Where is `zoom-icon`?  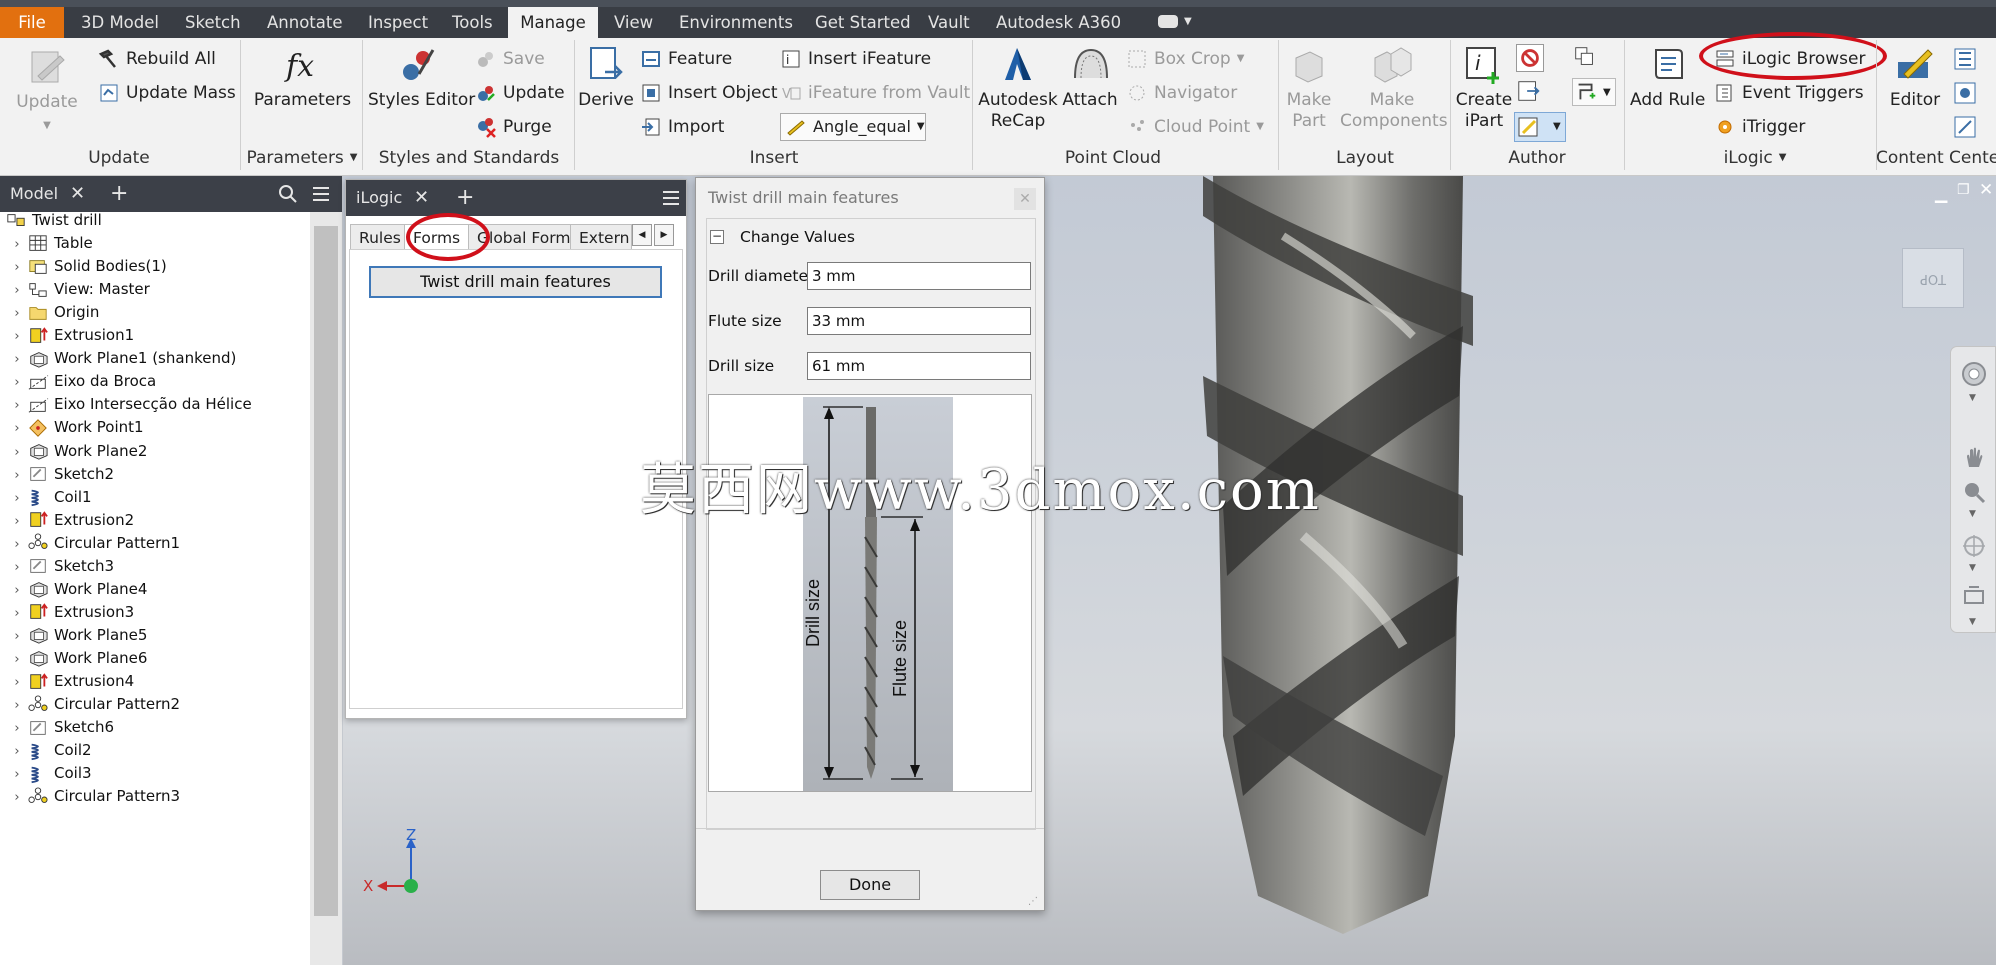 zoom-icon is located at coordinates (1974, 492).